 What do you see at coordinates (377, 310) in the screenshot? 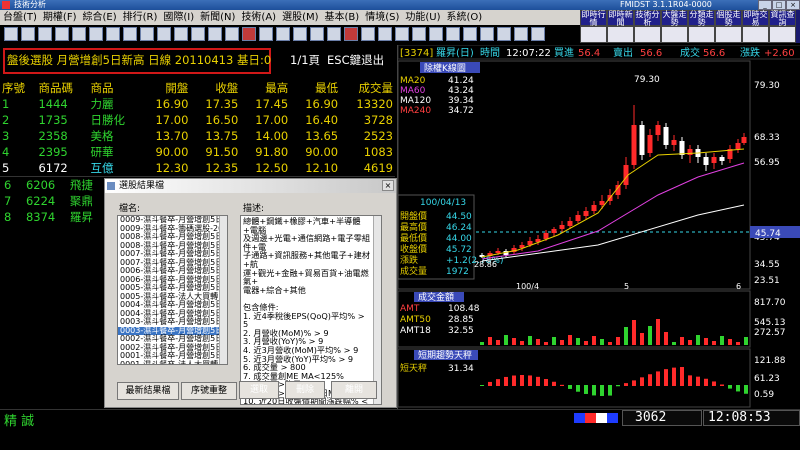
I see `description-scrollbar` at bounding box center [377, 310].